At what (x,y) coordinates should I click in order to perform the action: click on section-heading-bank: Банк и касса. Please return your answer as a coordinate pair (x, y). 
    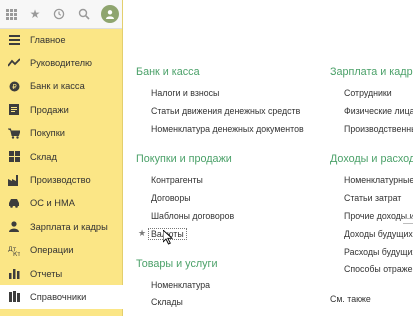
    Looking at the image, I should click on (168, 72).